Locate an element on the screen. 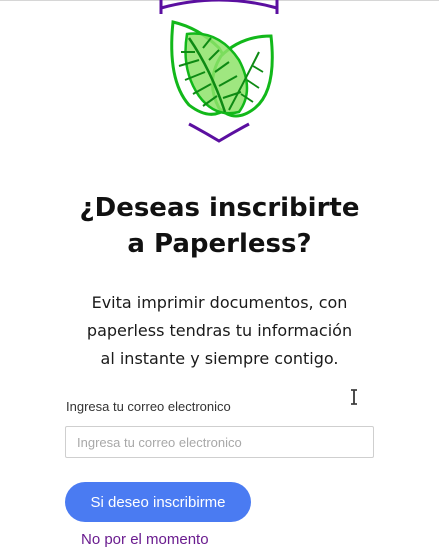 The width and height of the screenshot is (439, 559). page-title-line-1: ¿Deseas inscribirte is located at coordinates (219, 208).